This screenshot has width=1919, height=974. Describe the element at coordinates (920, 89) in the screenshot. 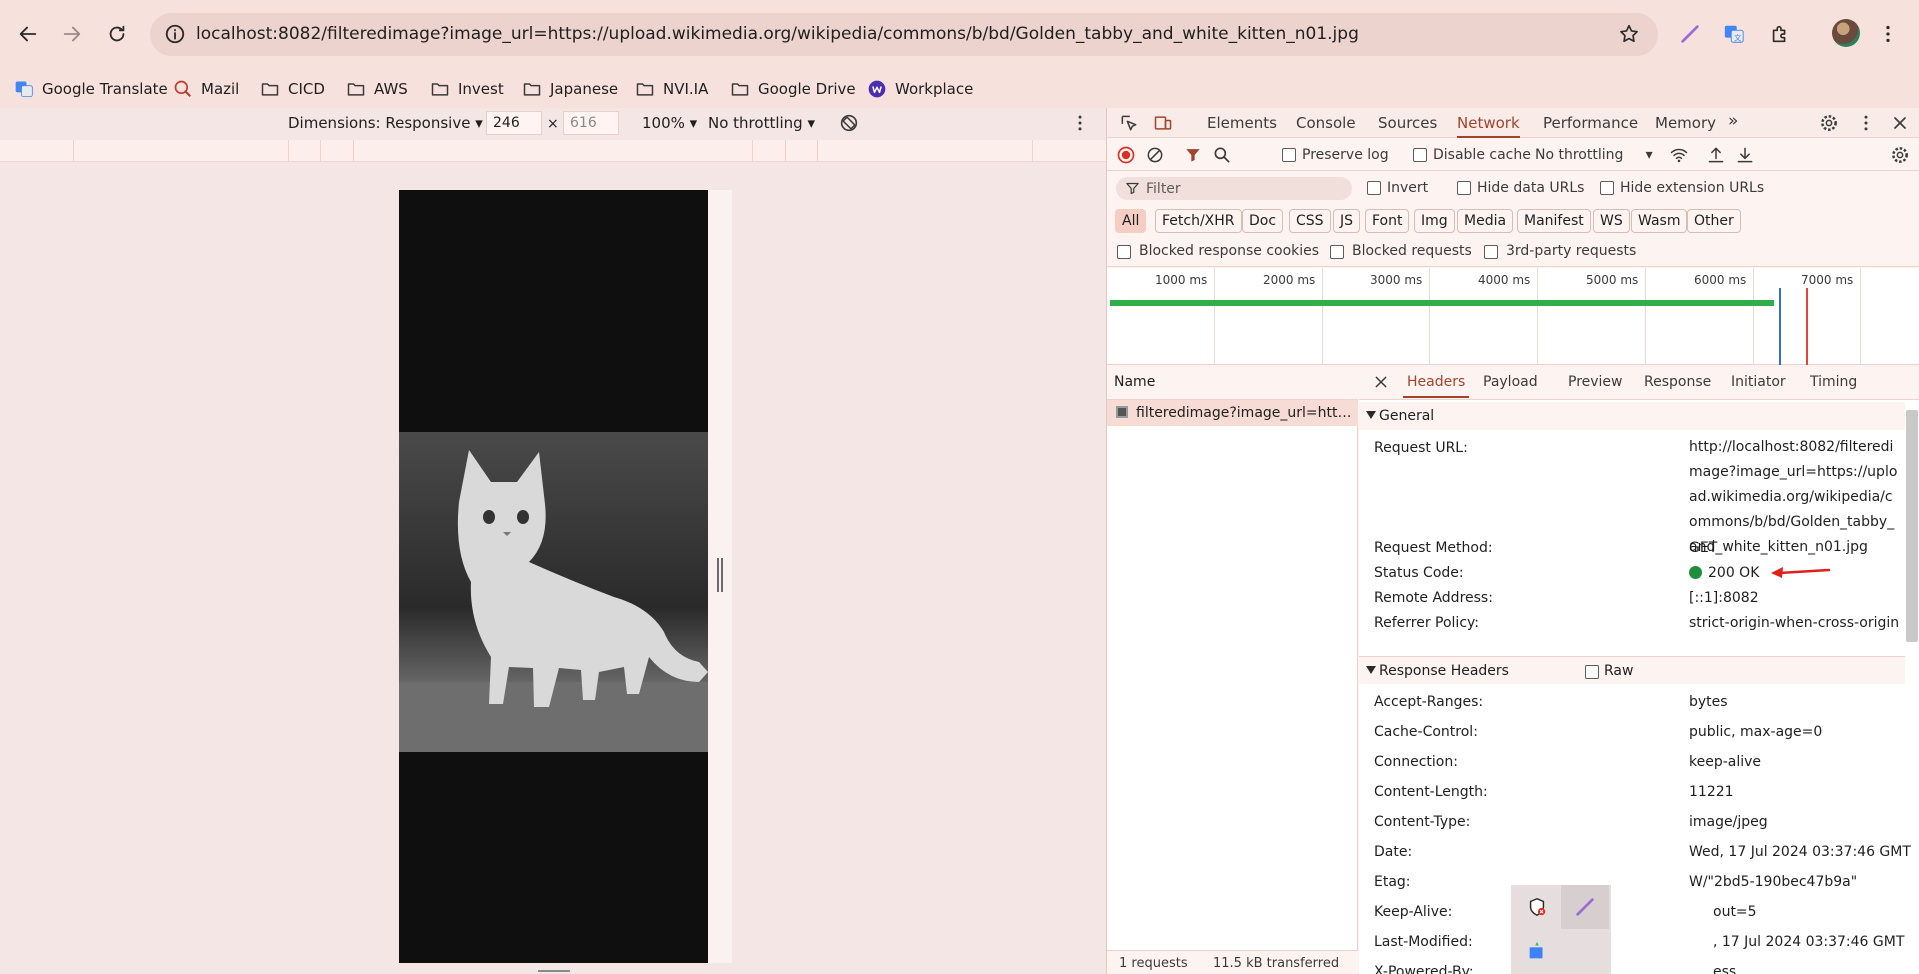

I see `bookmark-workplace: Workplace` at that location.